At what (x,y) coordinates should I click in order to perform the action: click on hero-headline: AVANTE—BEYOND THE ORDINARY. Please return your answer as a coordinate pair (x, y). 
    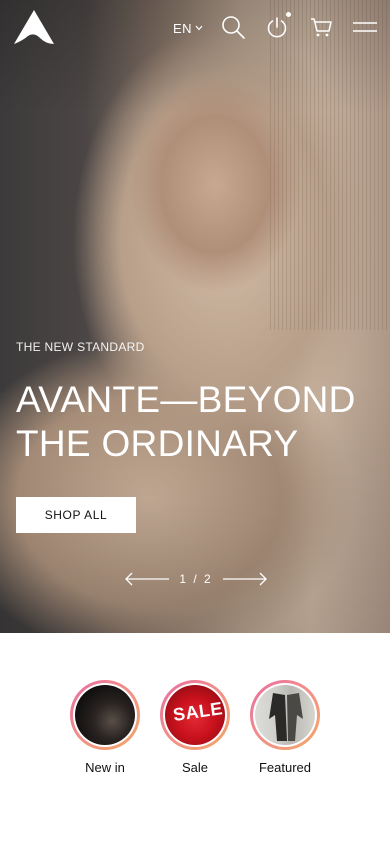
    Looking at the image, I should click on (186, 422).